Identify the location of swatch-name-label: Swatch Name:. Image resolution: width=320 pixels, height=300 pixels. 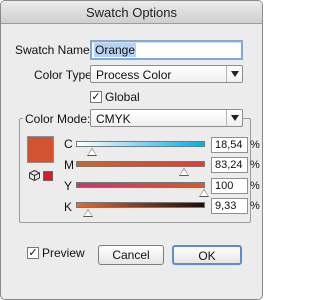
(54, 50).